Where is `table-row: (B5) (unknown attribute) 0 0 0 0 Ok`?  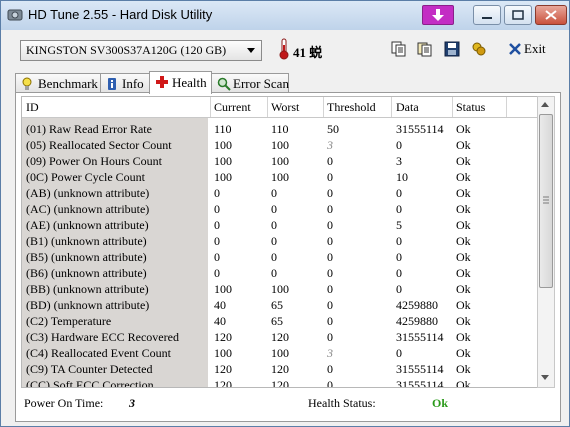 table-row: (B5) (unknown attribute) 0 0 0 0 Ok is located at coordinates (280, 257).